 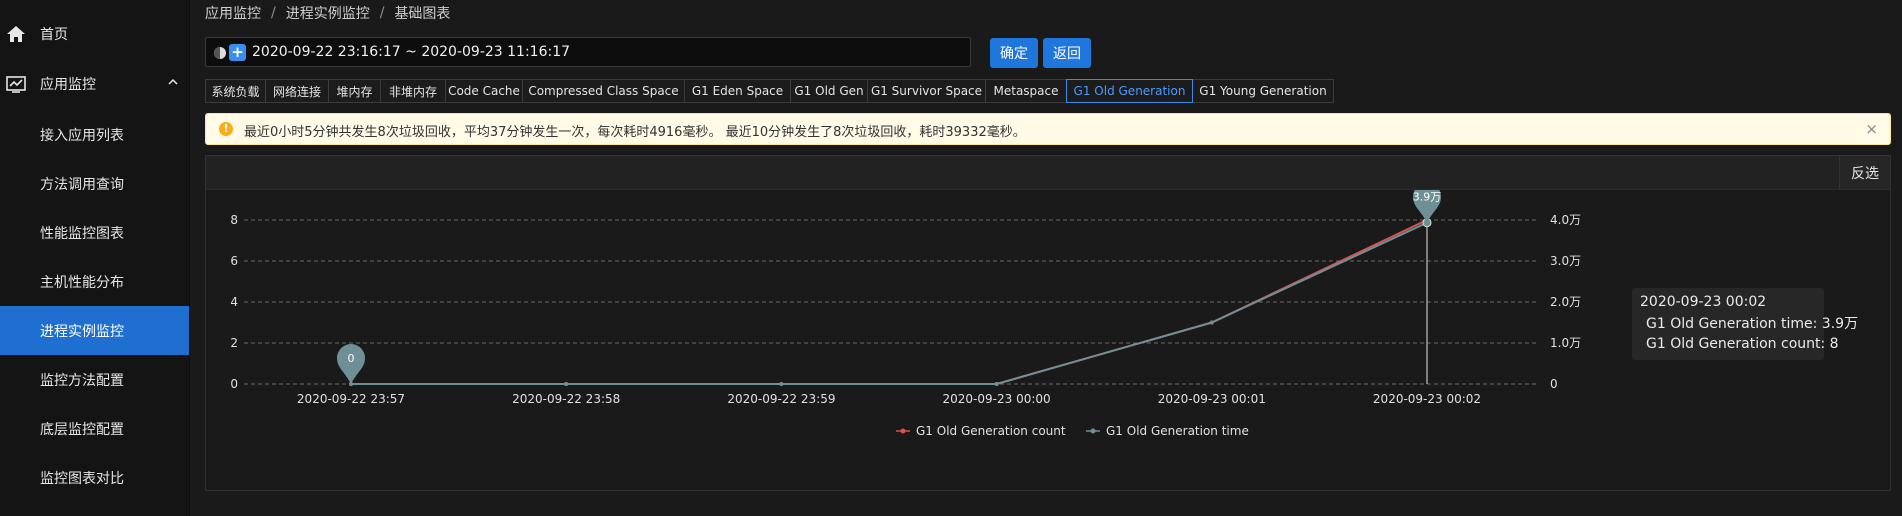 I want to click on x-tick-label: 2020-09-22 23:59, so click(x=781, y=399).